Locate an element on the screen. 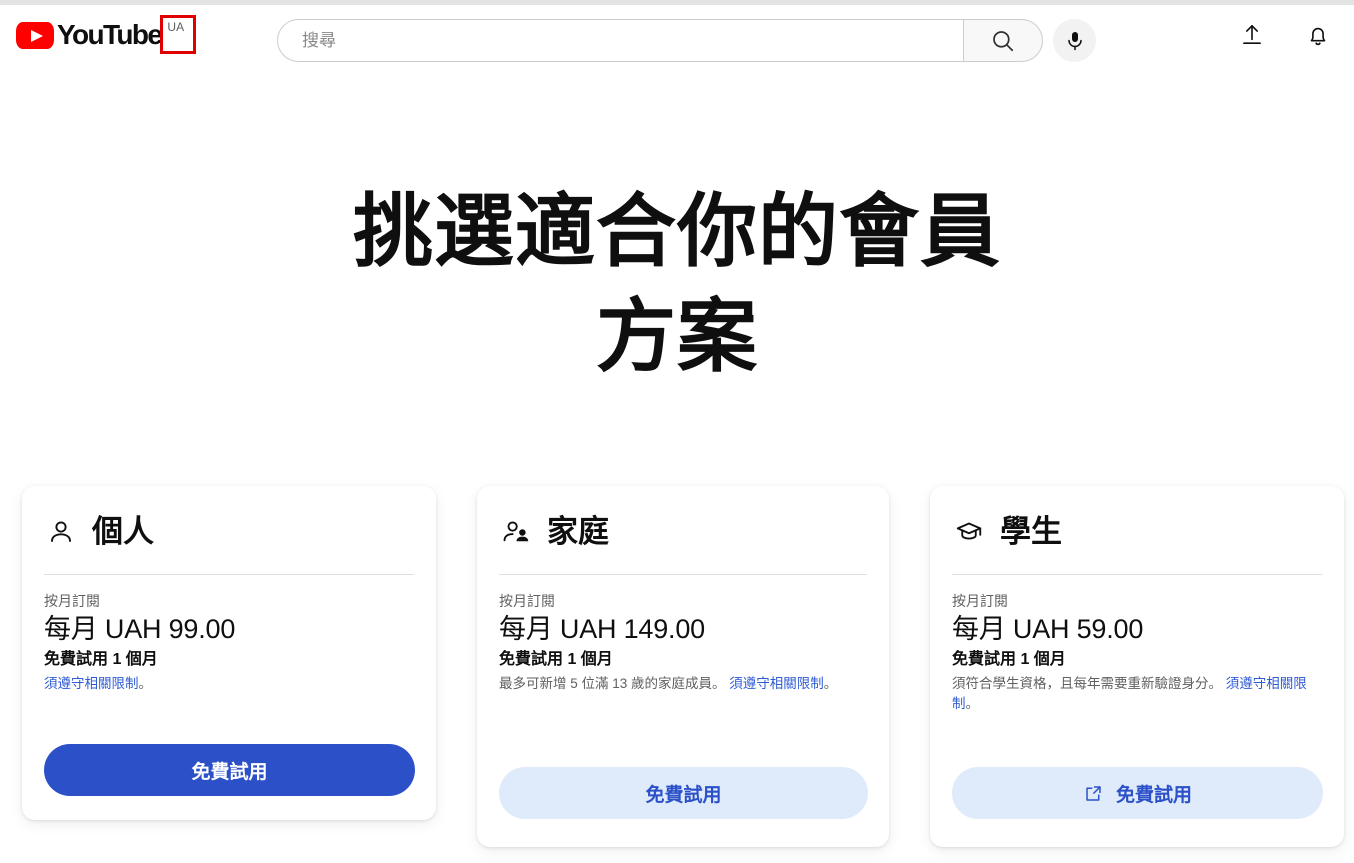 The width and height of the screenshot is (1354, 863). fineprint-text: 最多可新增 5 位滿 13 歲的家庭成員。 is located at coordinates (614, 683).